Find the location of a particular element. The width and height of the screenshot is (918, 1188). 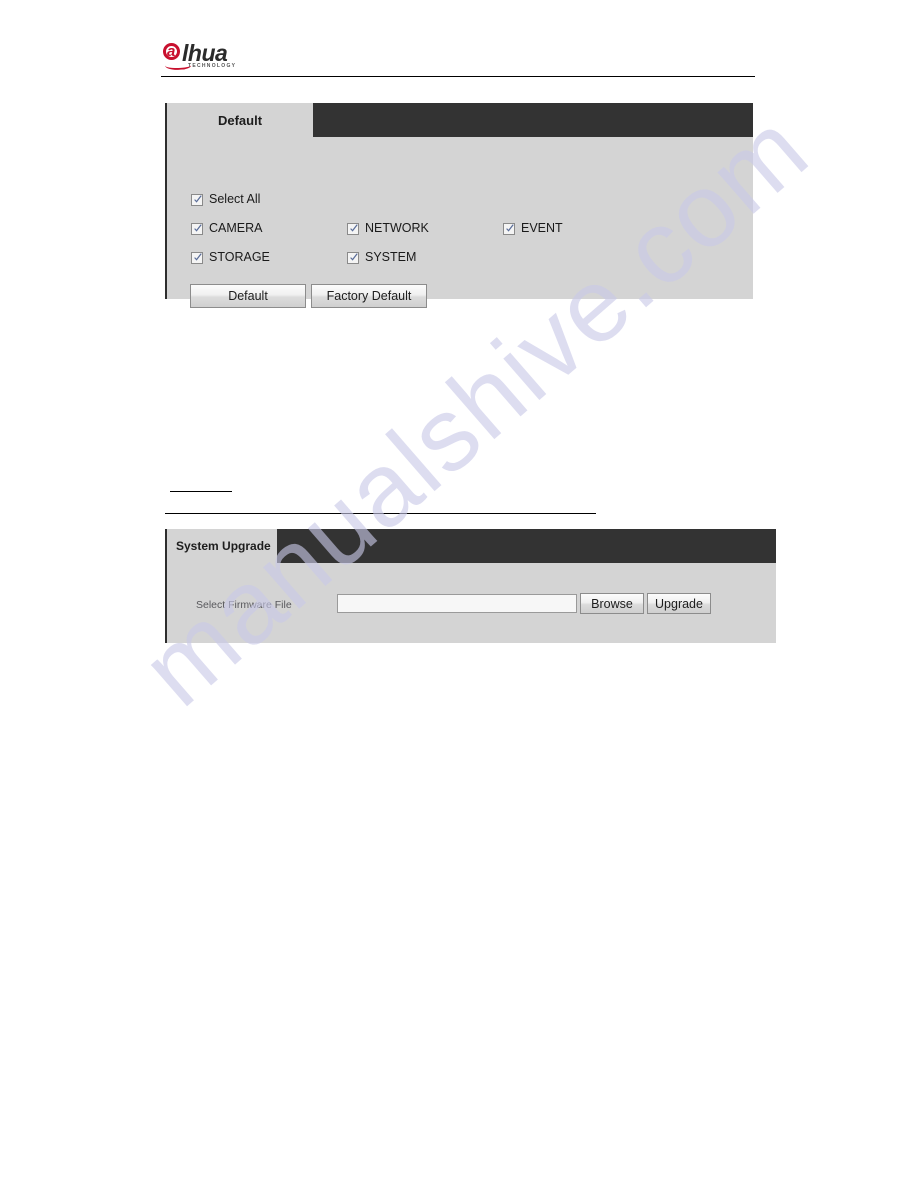

page-header: a lhua TECHNOLOGY is located at coordinates (459, 45).